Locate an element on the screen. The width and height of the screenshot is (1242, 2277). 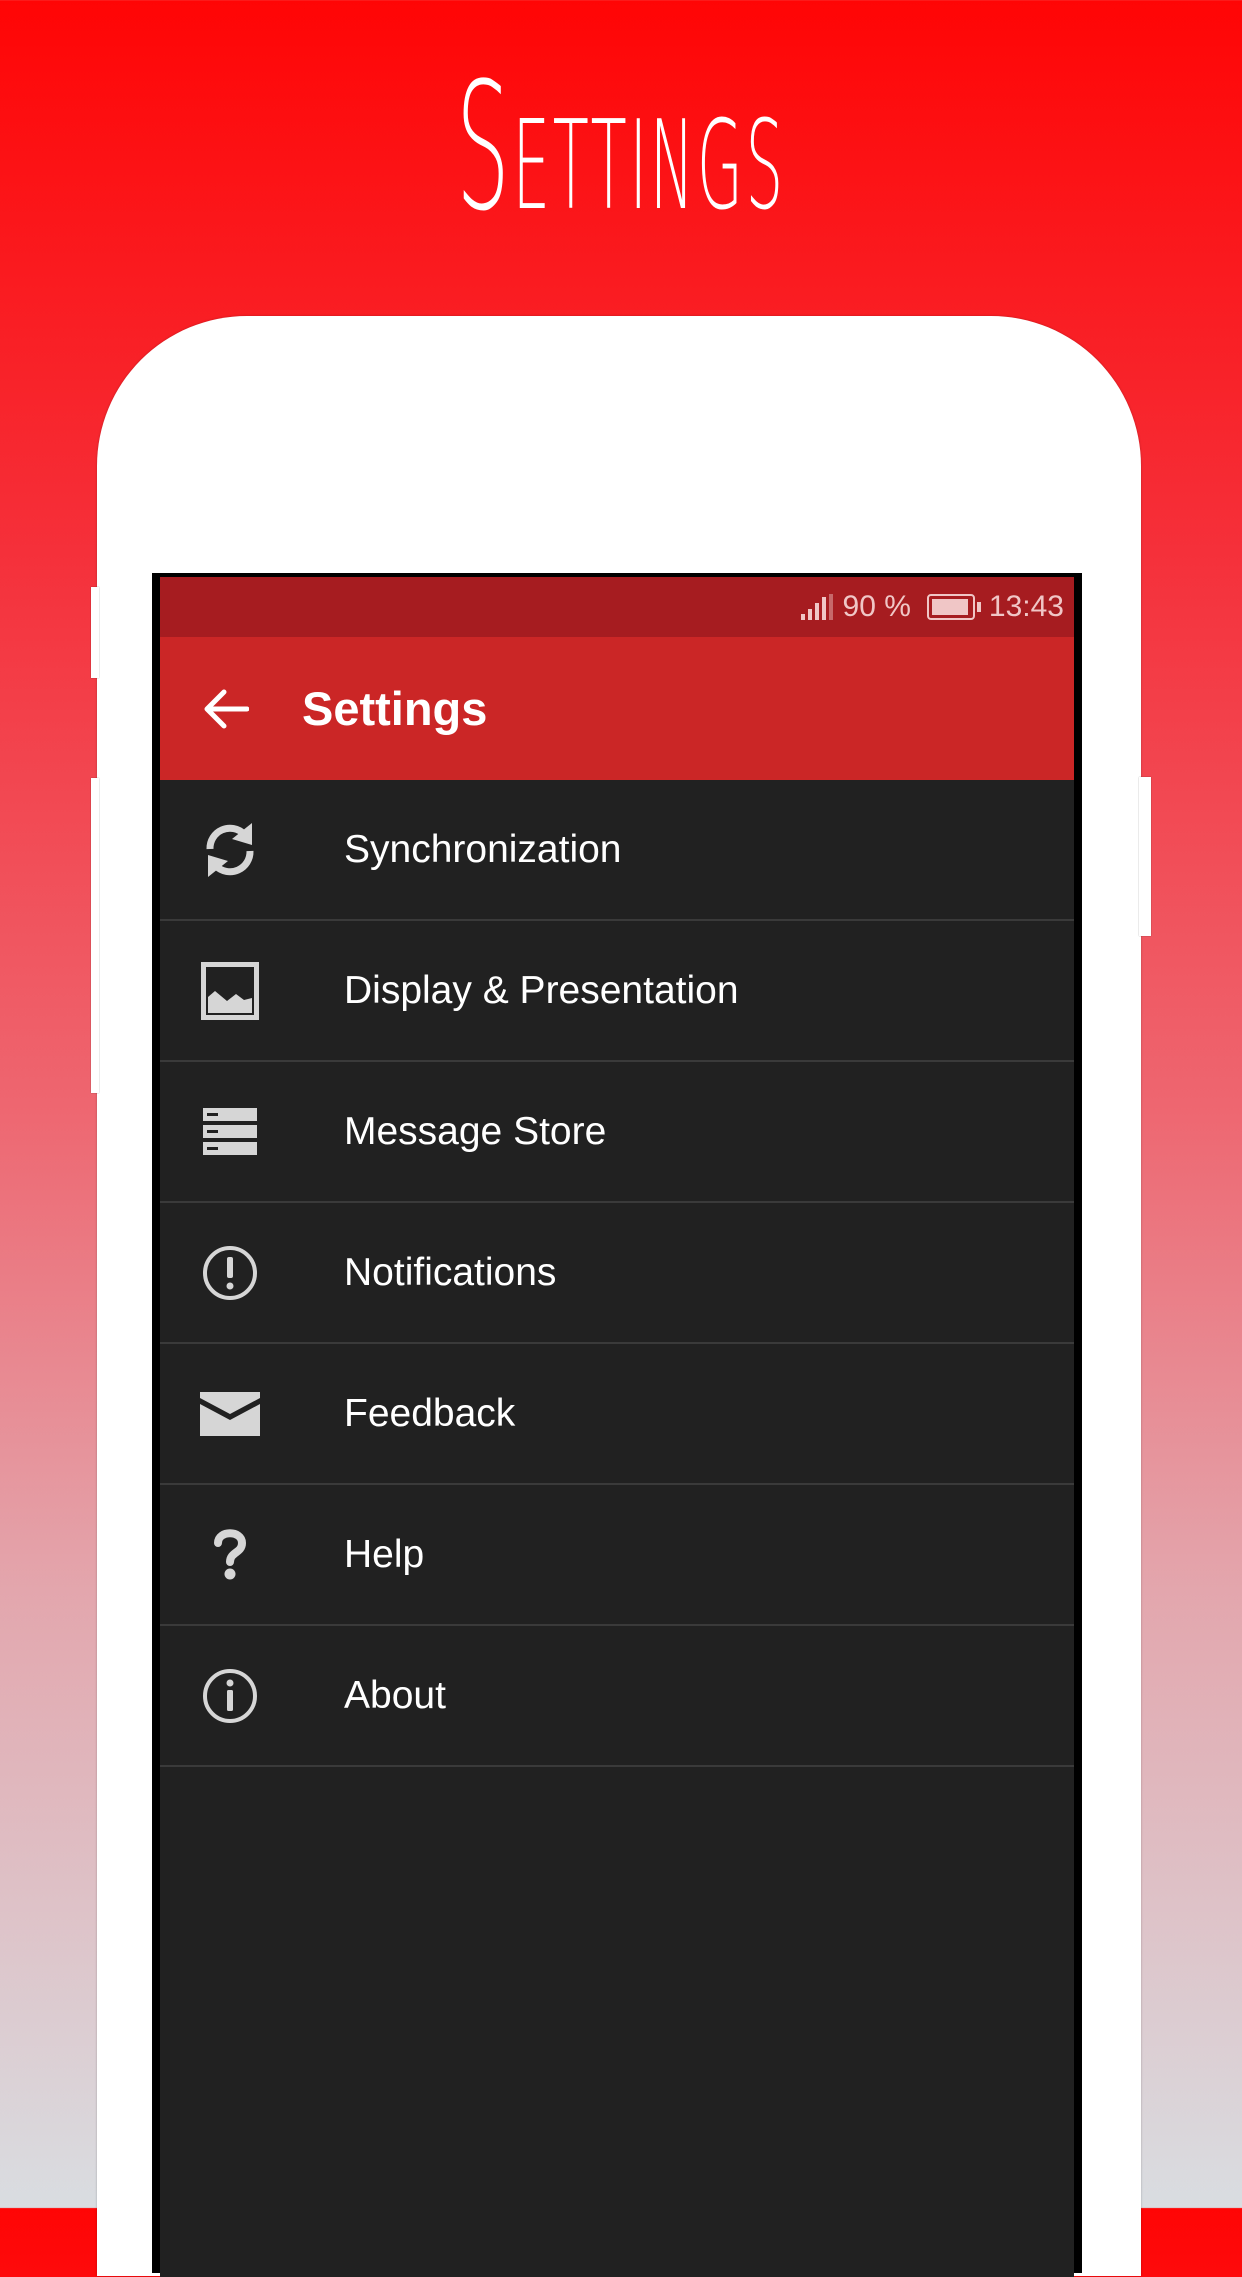
settings-item-notifications: Notifications is located at coordinates (617, 1273).